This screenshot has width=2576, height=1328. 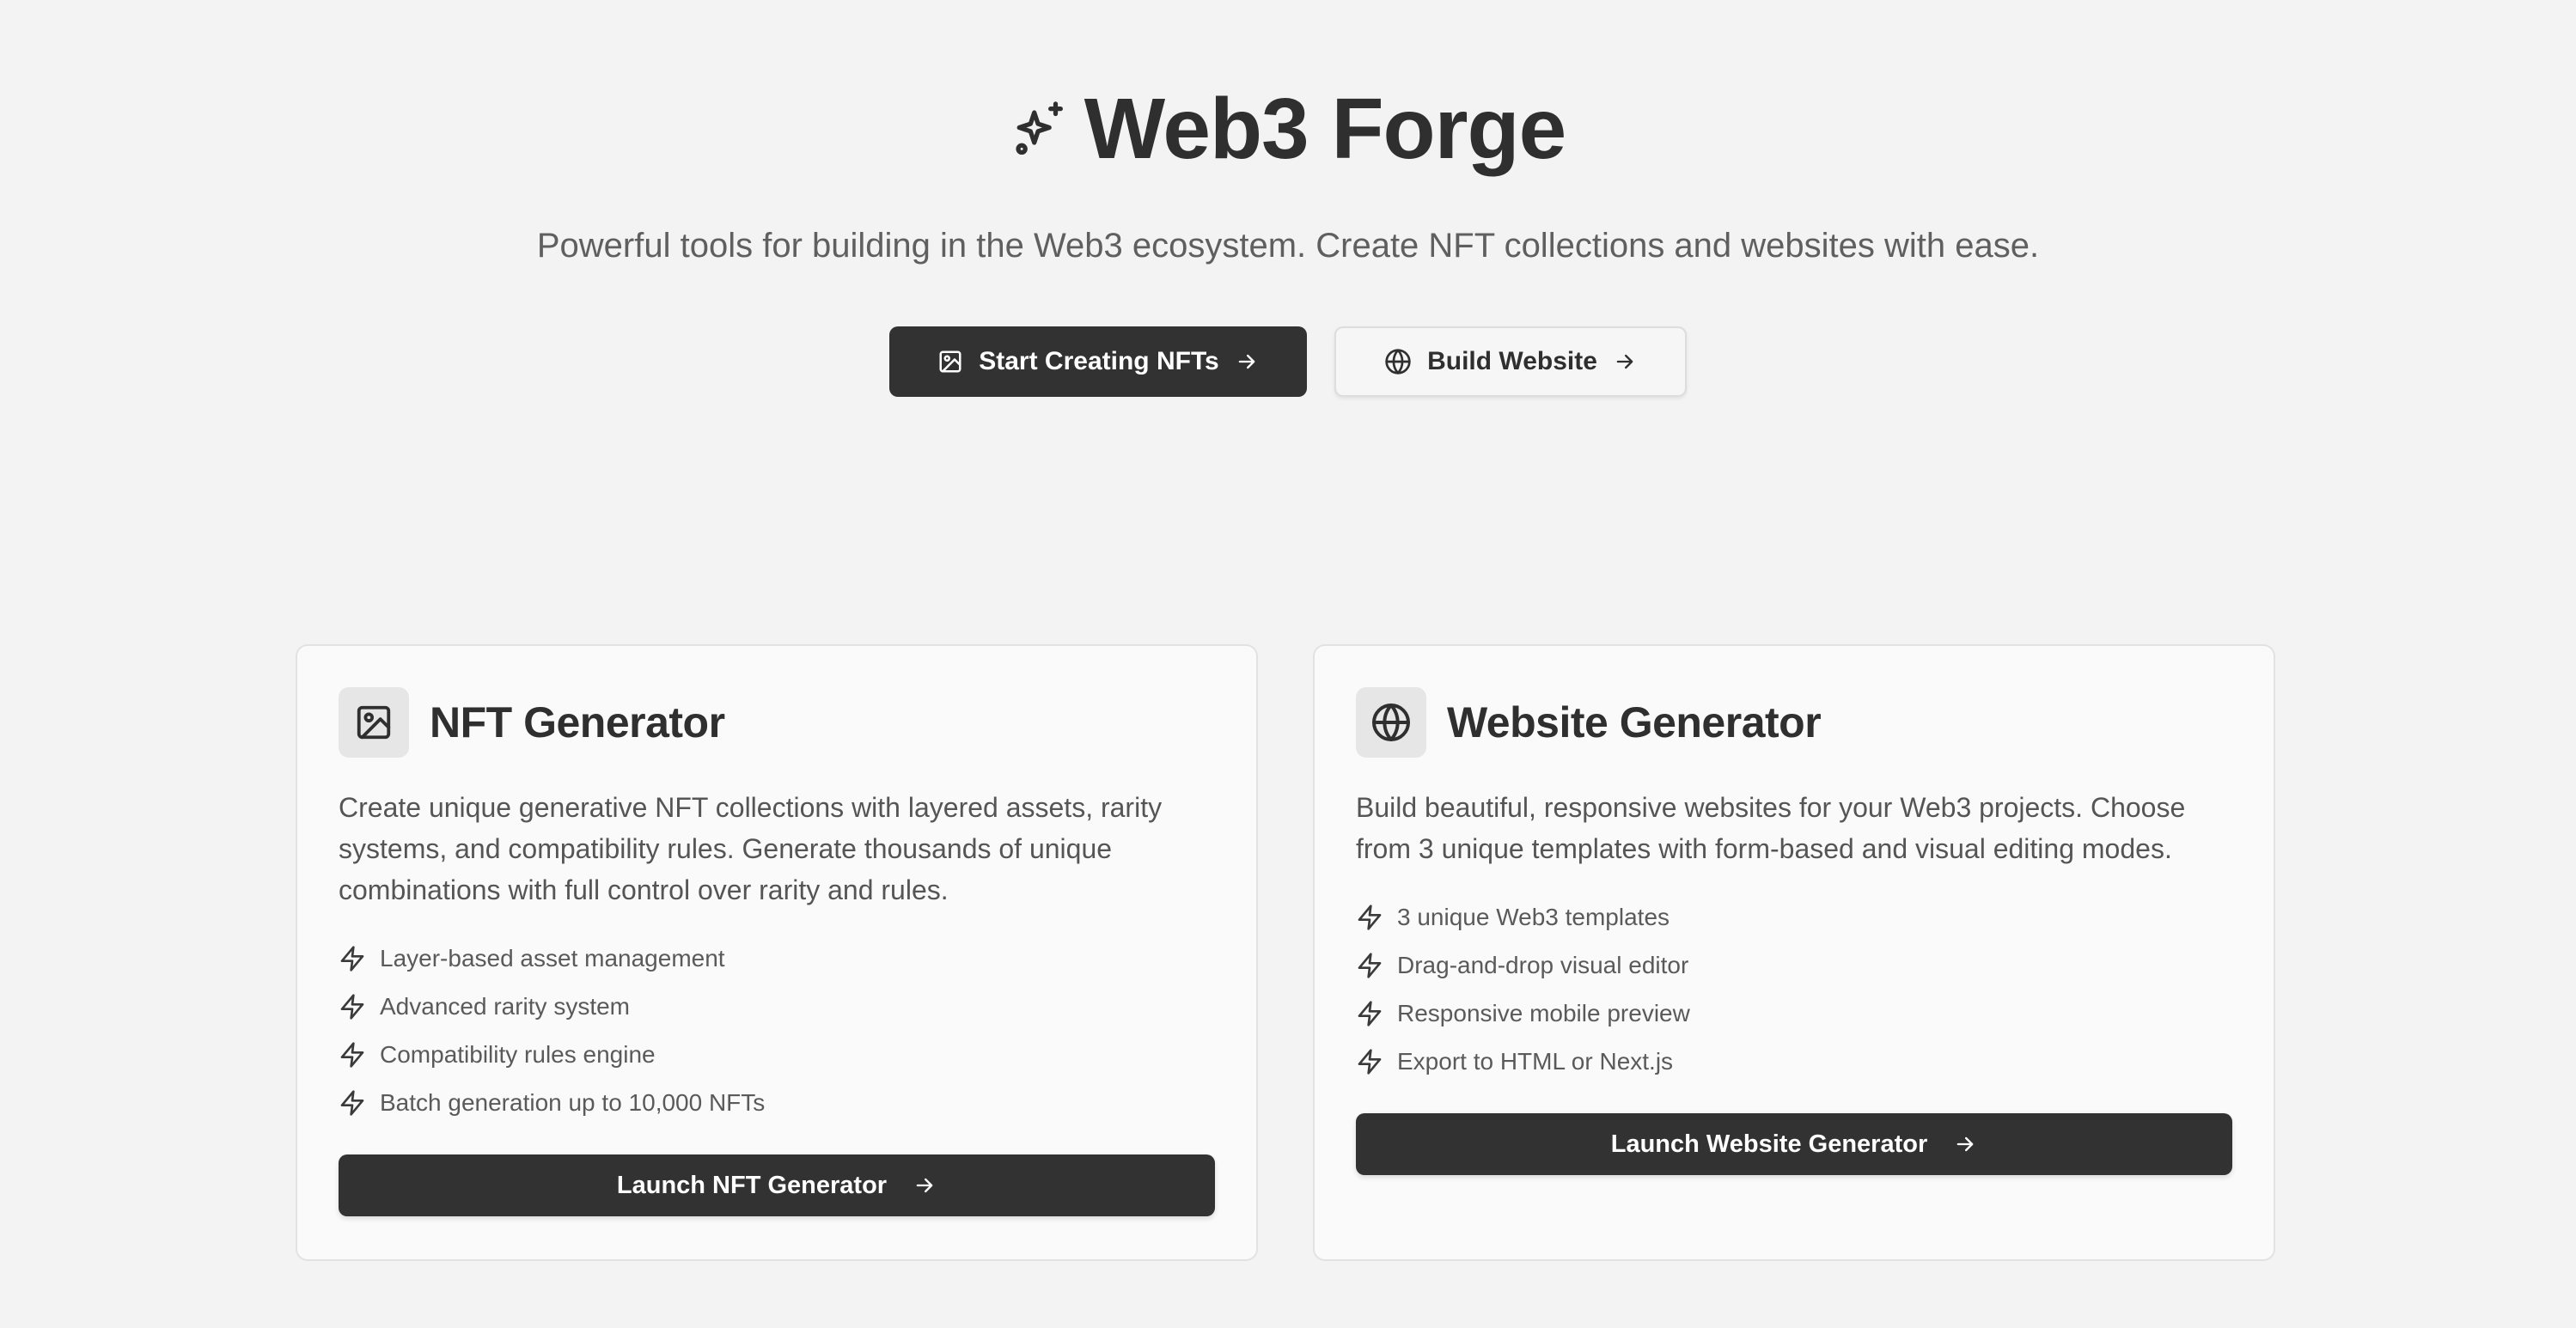 What do you see at coordinates (1040, 129) in the screenshot?
I see `sparkles-icon` at bounding box center [1040, 129].